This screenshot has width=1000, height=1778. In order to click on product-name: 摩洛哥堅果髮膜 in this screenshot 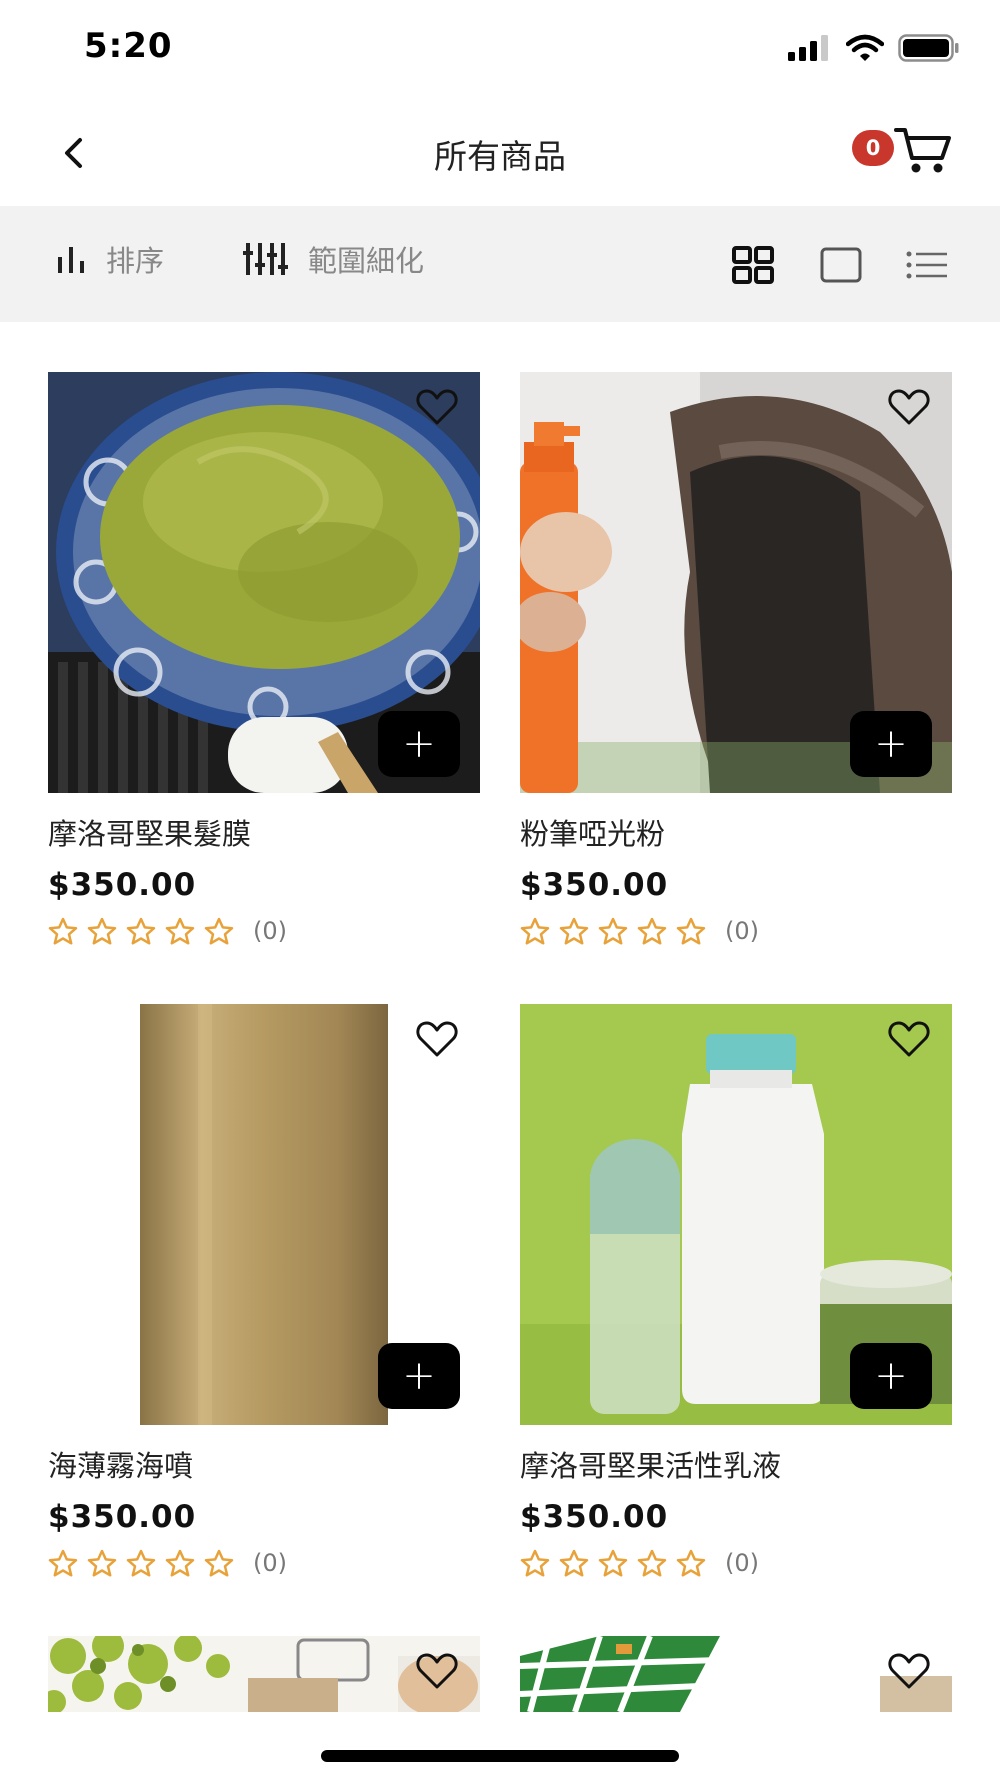, I will do `click(264, 832)`.